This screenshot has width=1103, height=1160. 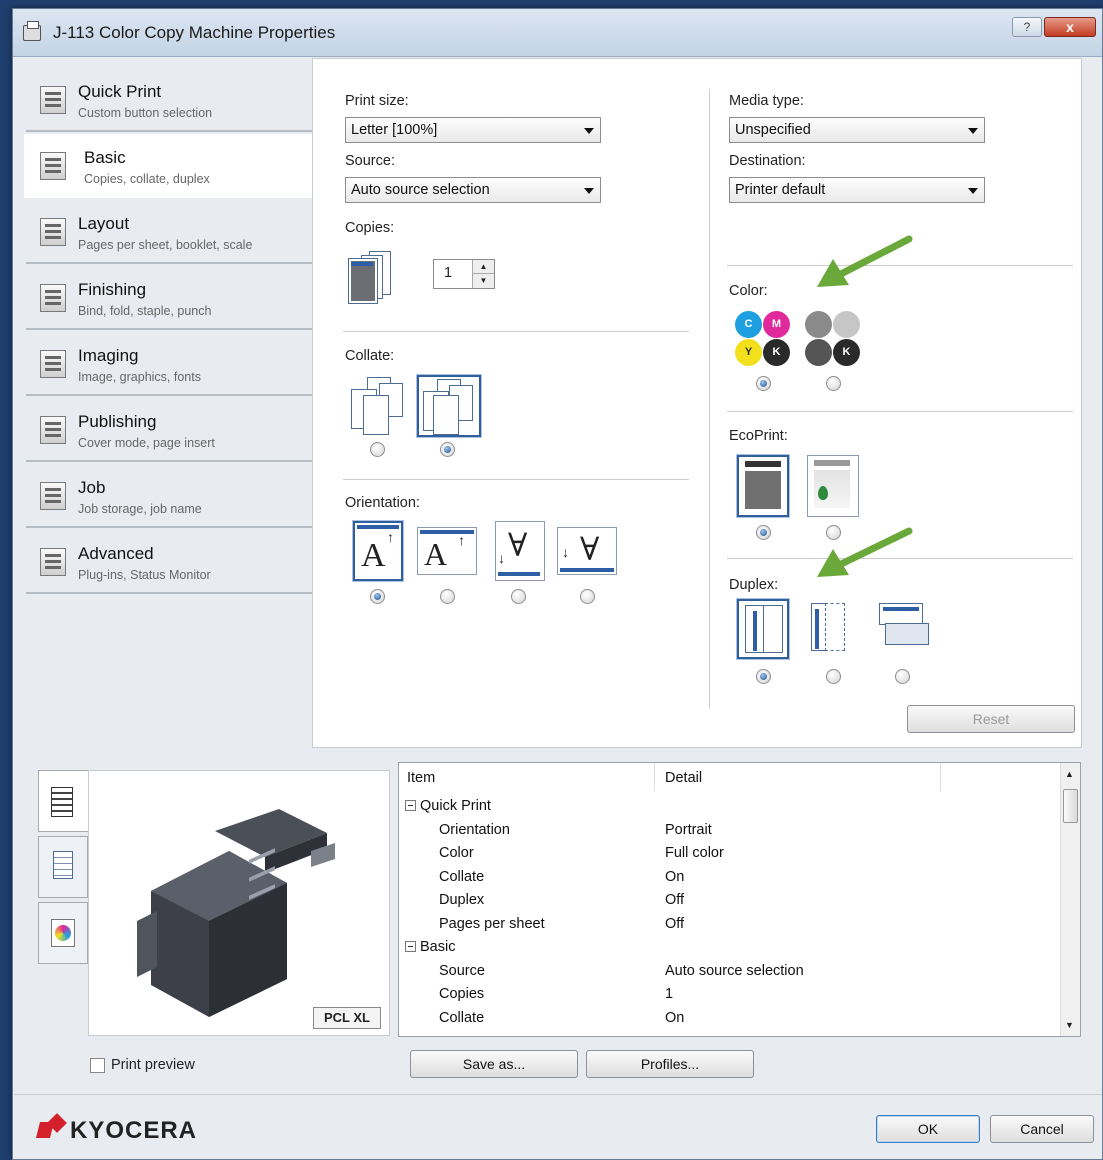 I want to click on duplex-short-edge-icon, so click(x=904, y=627).